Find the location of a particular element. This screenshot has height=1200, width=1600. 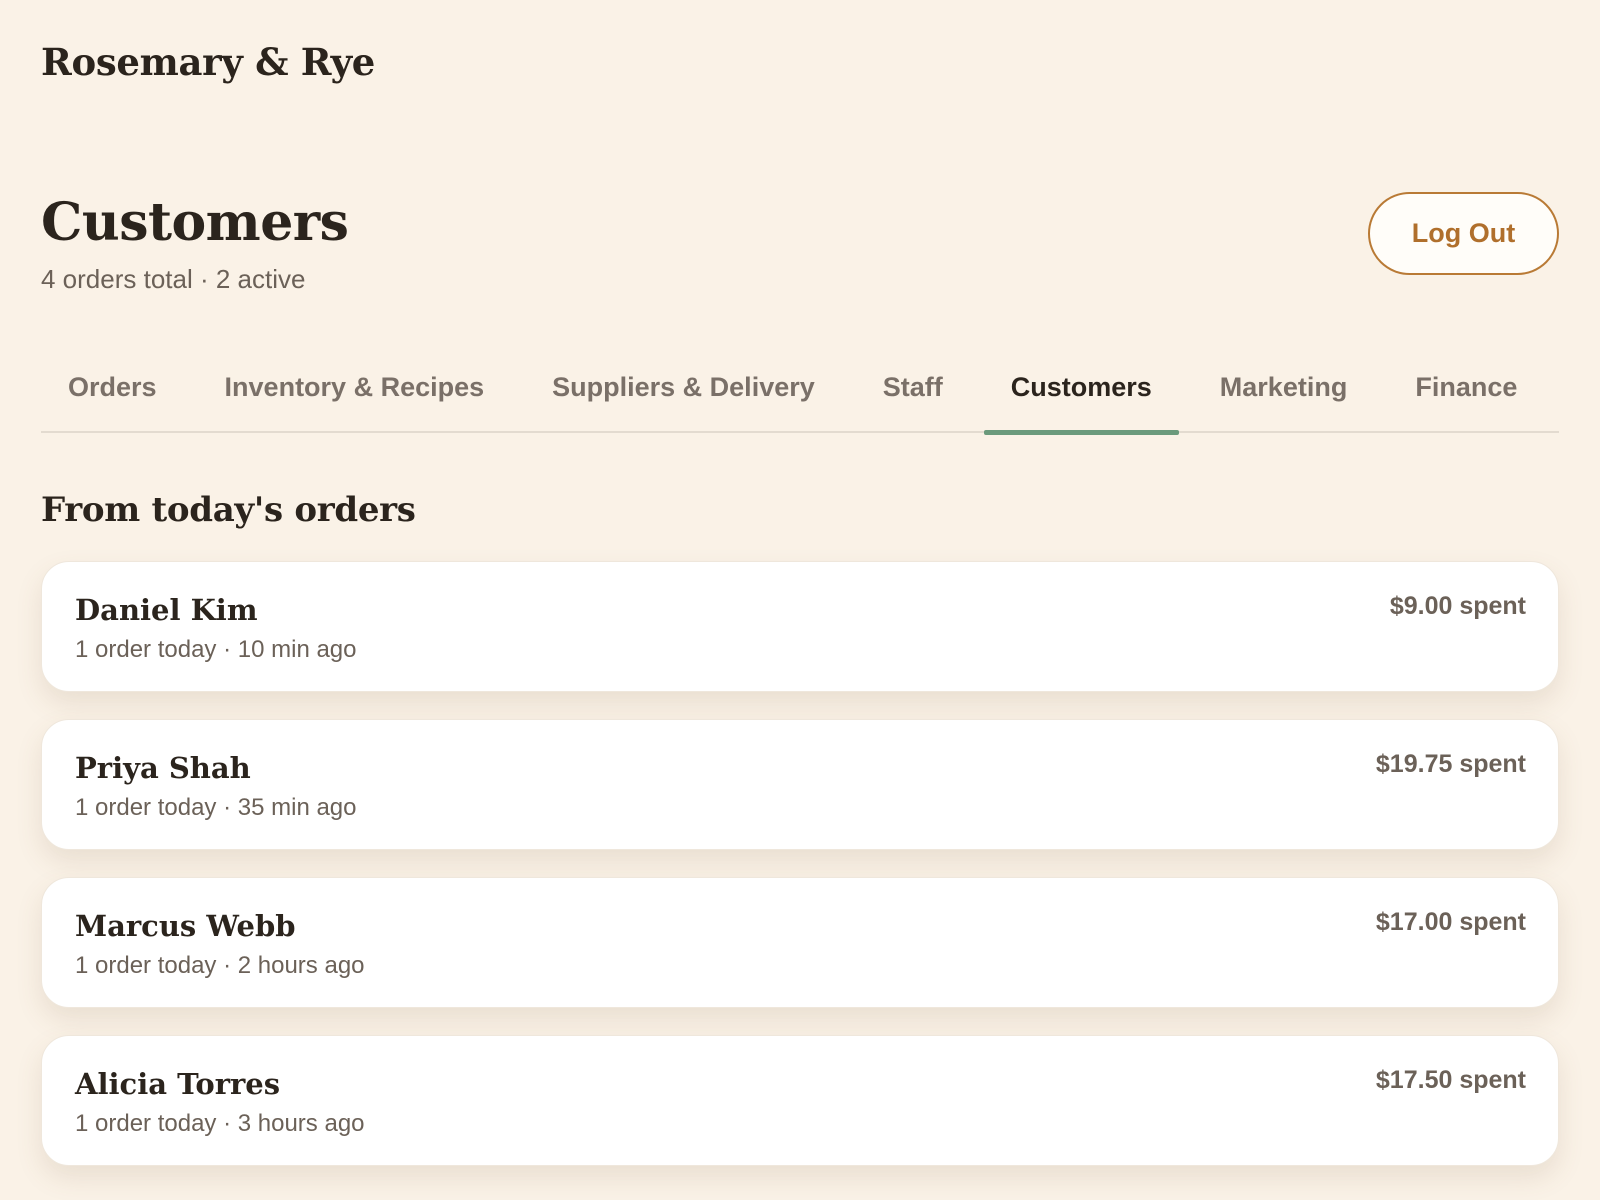

log-out-button: Log Out is located at coordinates (1463, 233).